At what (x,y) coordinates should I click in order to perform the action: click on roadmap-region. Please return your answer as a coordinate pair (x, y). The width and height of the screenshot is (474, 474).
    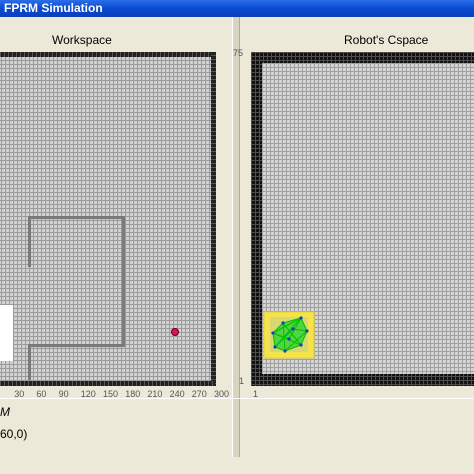
    Looking at the image, I should click on (289, 335).